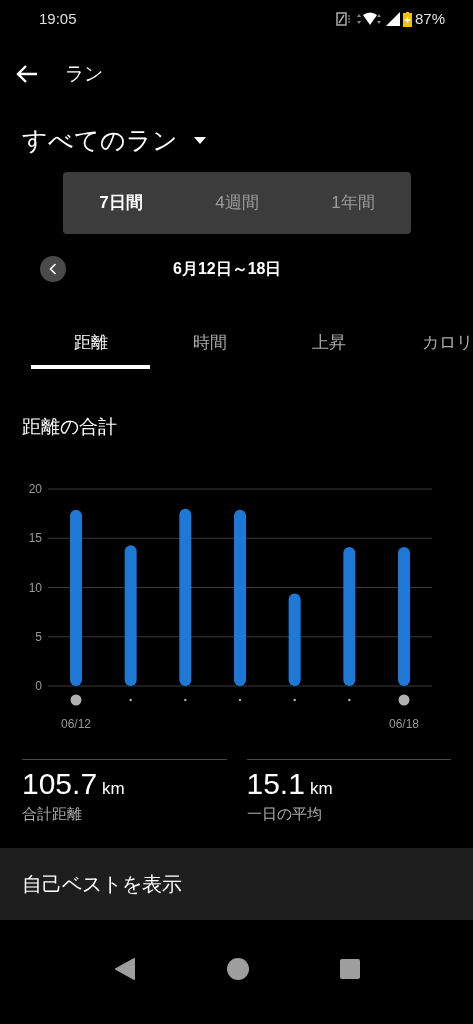  What do you see at coordinates (35, 587) in the screenshot?
I see `axis-label: 10` at bounding box center [35, 587].